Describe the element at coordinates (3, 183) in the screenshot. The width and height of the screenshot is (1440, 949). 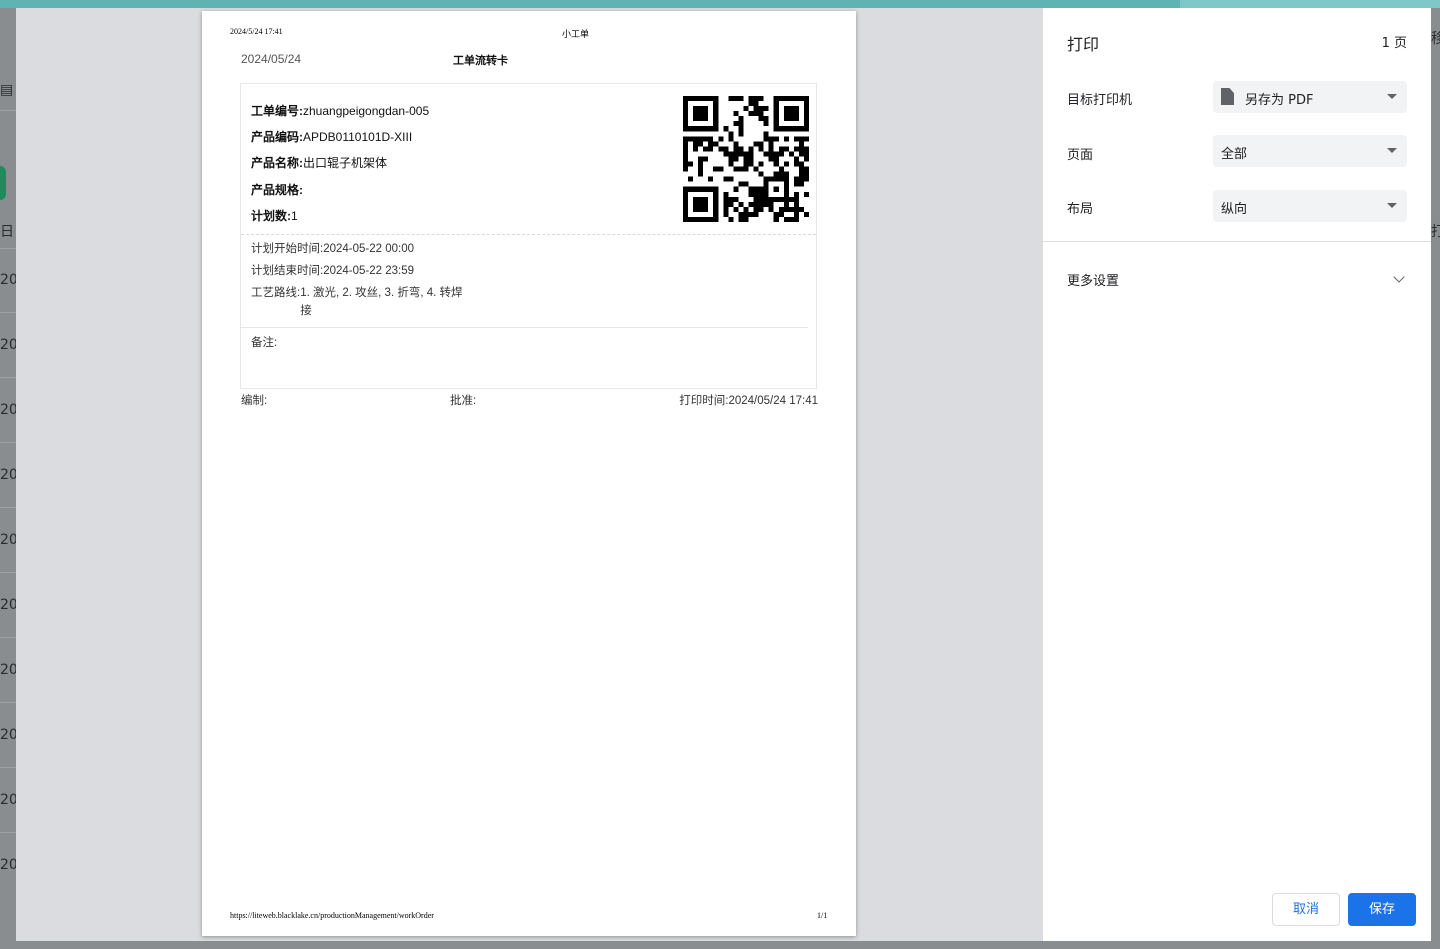
I see `background-green-tab` at that location.